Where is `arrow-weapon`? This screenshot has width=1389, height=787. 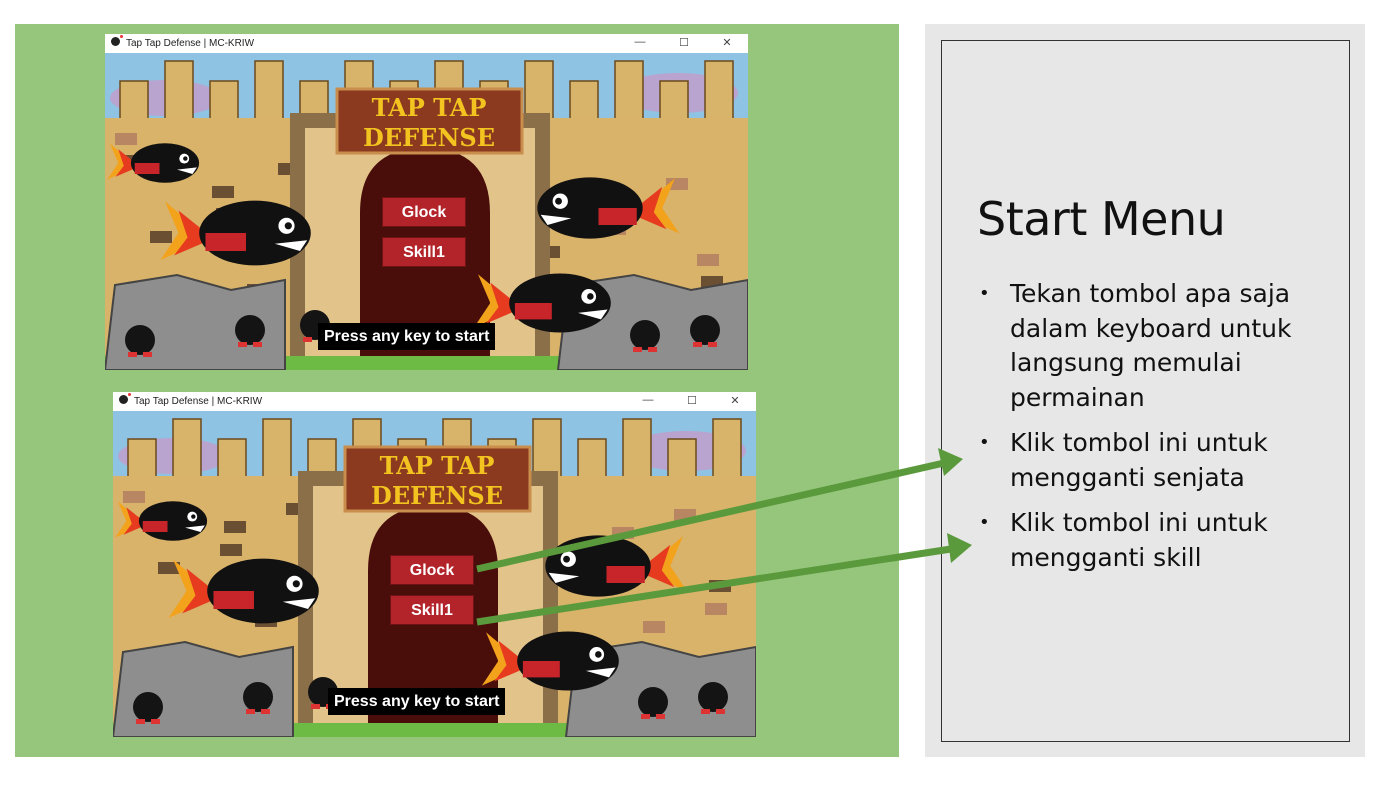 arrow-weapon is located at coordinates (719, 510).